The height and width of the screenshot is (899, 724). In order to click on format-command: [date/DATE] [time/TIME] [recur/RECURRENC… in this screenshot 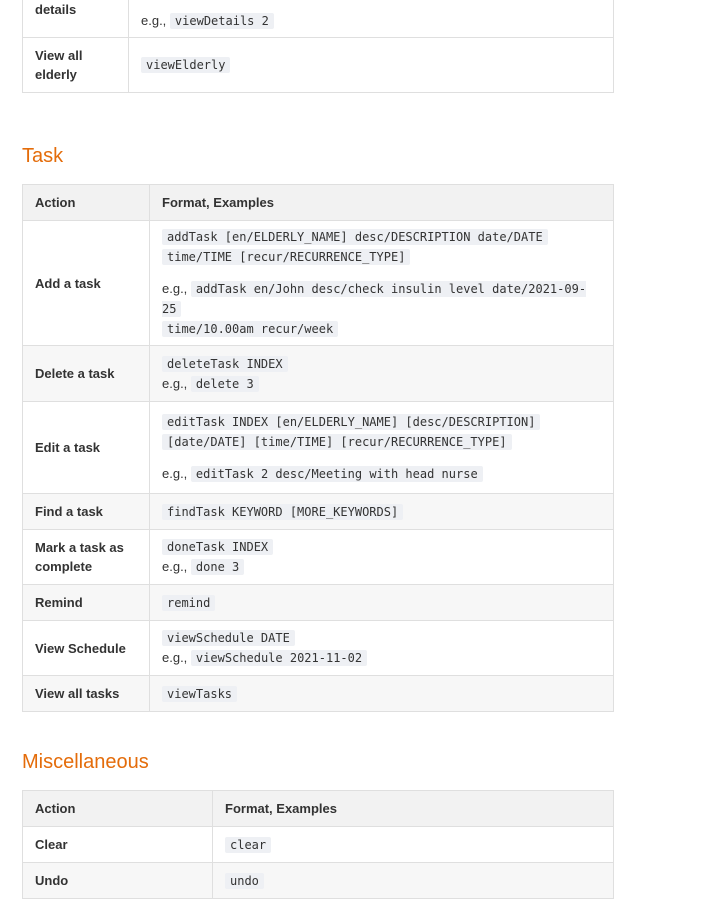, I will do `click(337, 441)`.